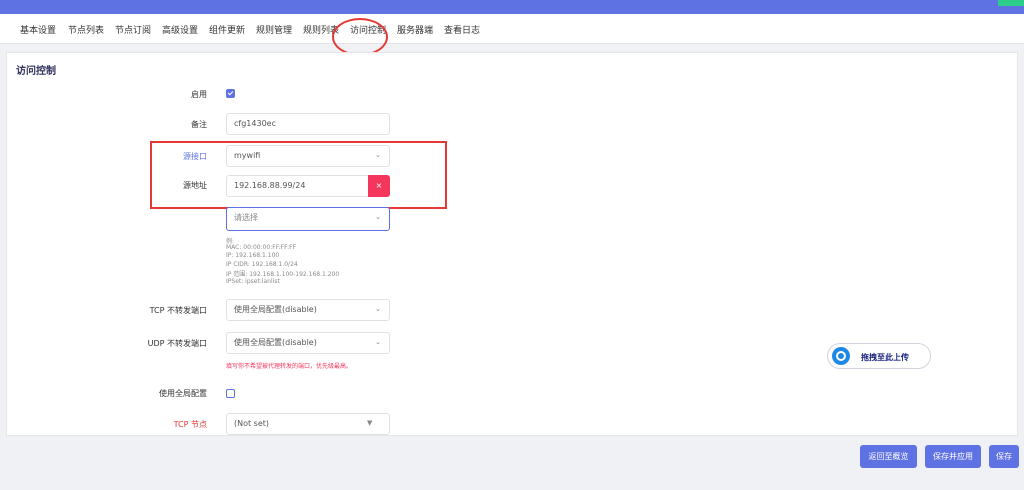 The height and width of the screenshot is (490, 1024). I want to click on drag-upload-widget: 拖拽至此上传, so click(879, 356).